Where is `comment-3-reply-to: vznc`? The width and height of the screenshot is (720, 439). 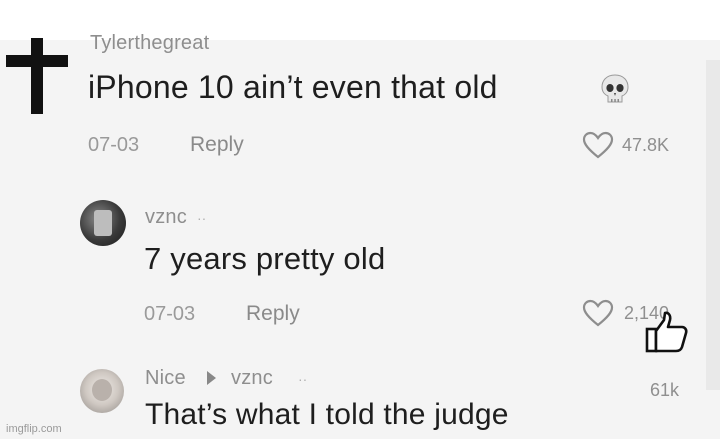 comment-3-reply-to: vznc is located at coordinates (252, 378).